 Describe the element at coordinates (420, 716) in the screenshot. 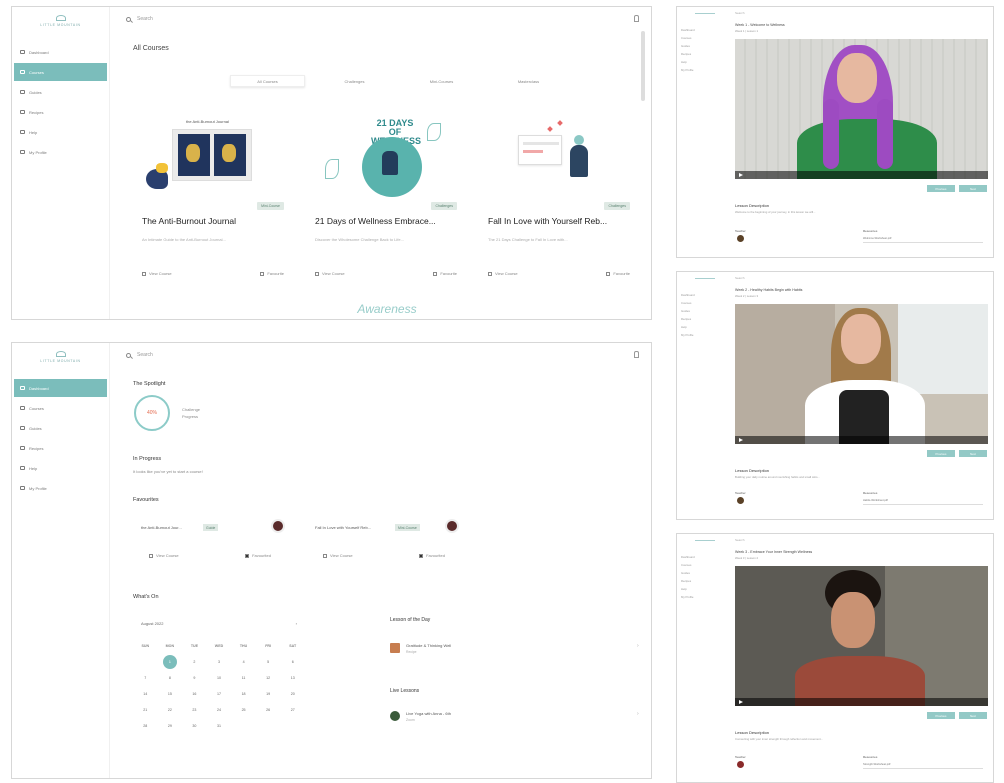

I see `live-lesson-item: Live Yoga with Anna - 6th Zoom` at that location.